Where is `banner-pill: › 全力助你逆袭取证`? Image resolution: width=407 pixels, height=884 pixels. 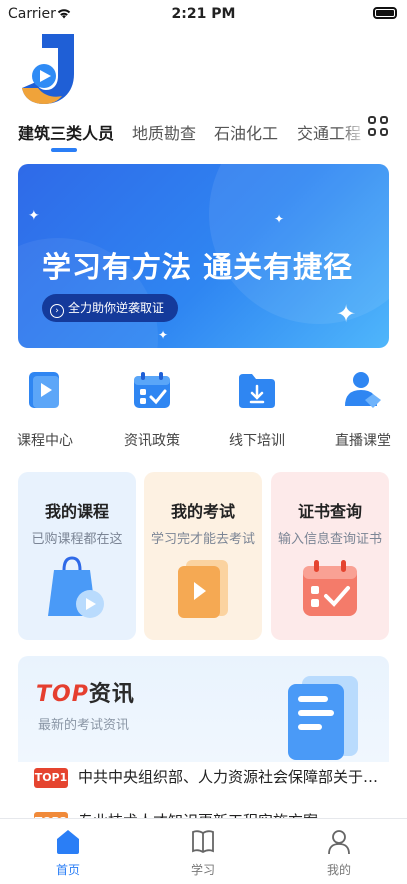 banner-pill: › 全力助你逆袭取证 is located at coordinates (110, 308).